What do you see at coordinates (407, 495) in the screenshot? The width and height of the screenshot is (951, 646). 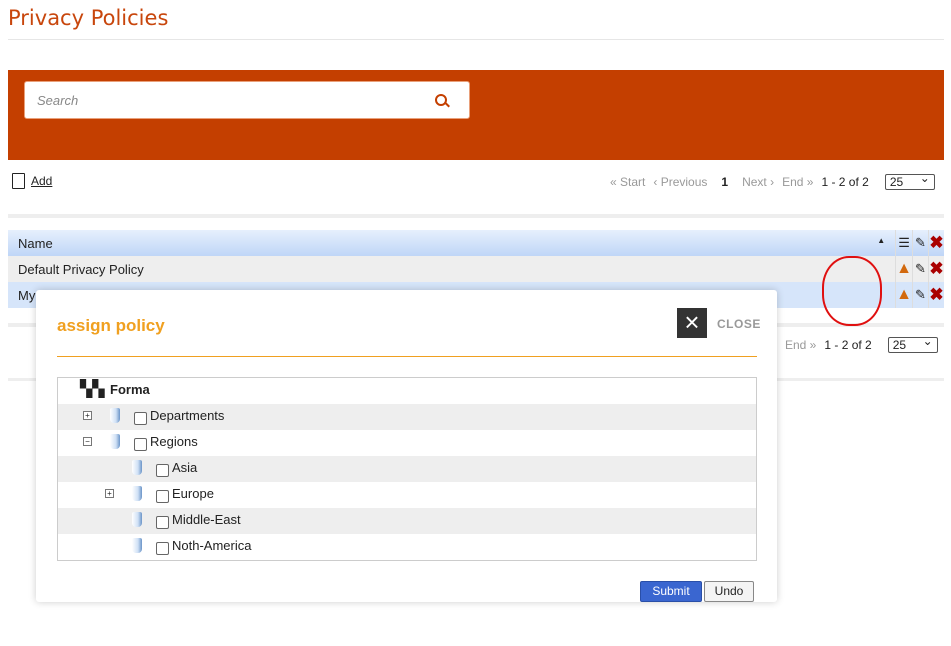 I see `tree-node: + Europe` at bounding box center [407, 495].